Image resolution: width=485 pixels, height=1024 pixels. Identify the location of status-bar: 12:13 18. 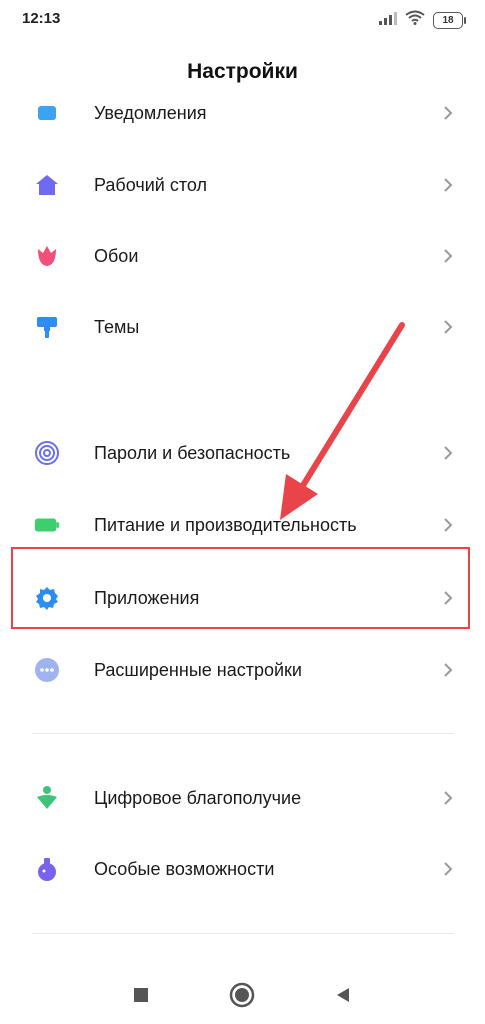
(242, 20).